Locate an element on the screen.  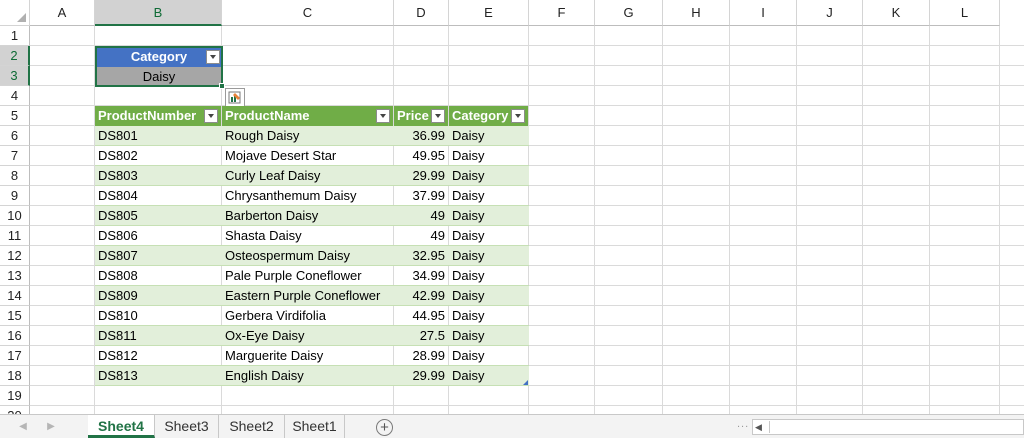
row-header-1: 1 is located at coordinates (15, 36).